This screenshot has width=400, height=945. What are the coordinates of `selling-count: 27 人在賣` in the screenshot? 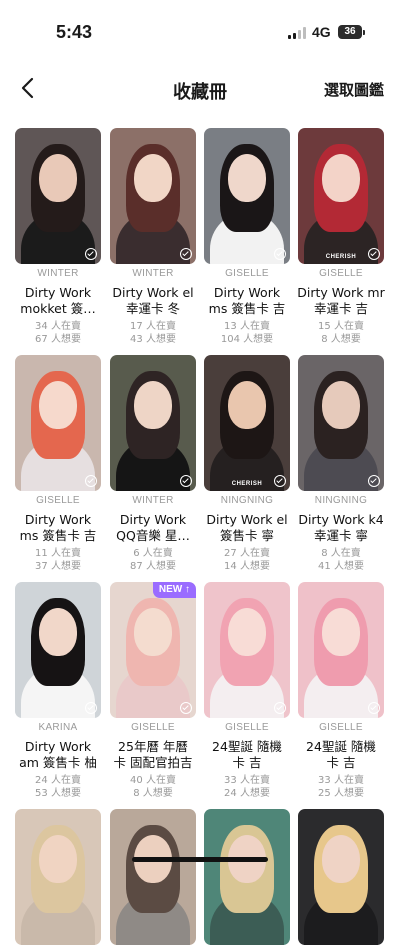 It's located at (247, 553).